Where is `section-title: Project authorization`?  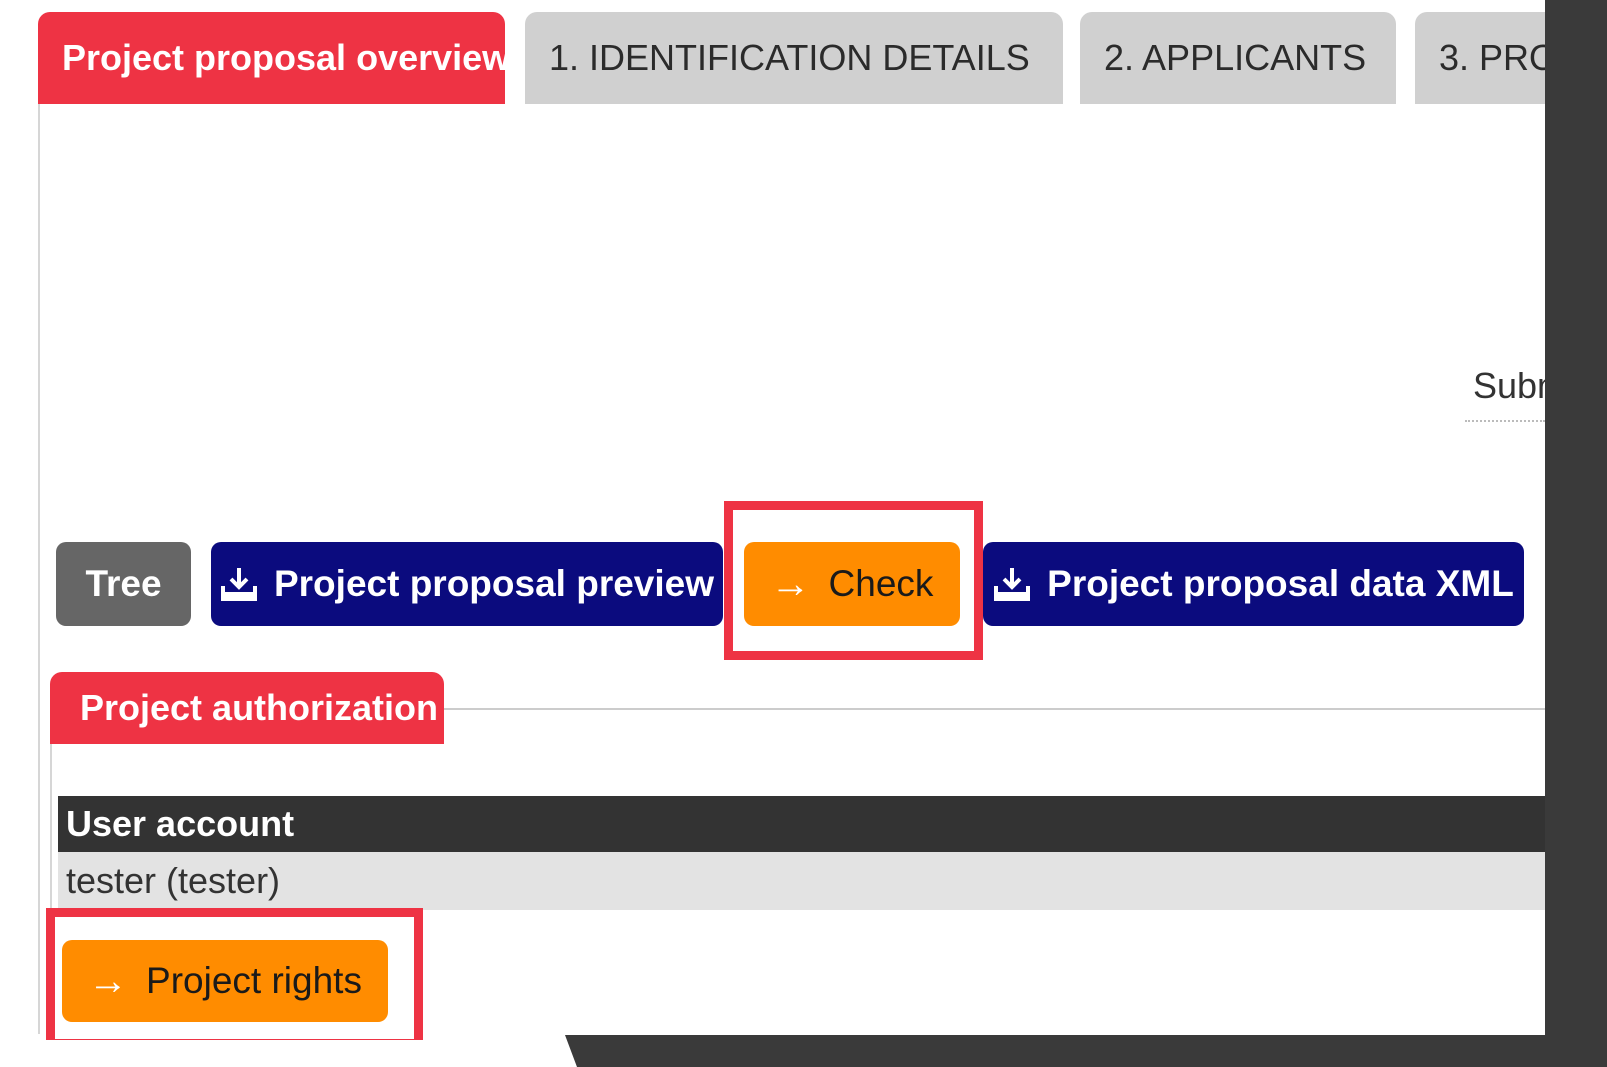
section-title: Project authorization is located at coordinates (259, 707).